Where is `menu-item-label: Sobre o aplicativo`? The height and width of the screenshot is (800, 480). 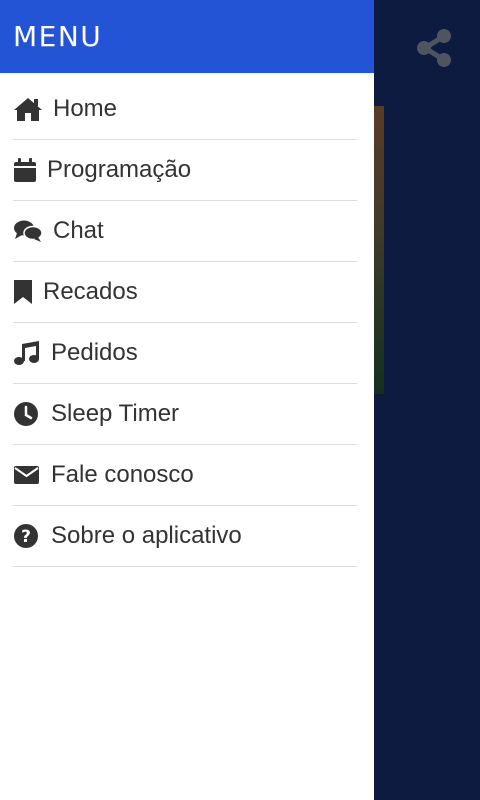
menu-item-label: Sobre o aplicativo is located at coordinates (146, 535).